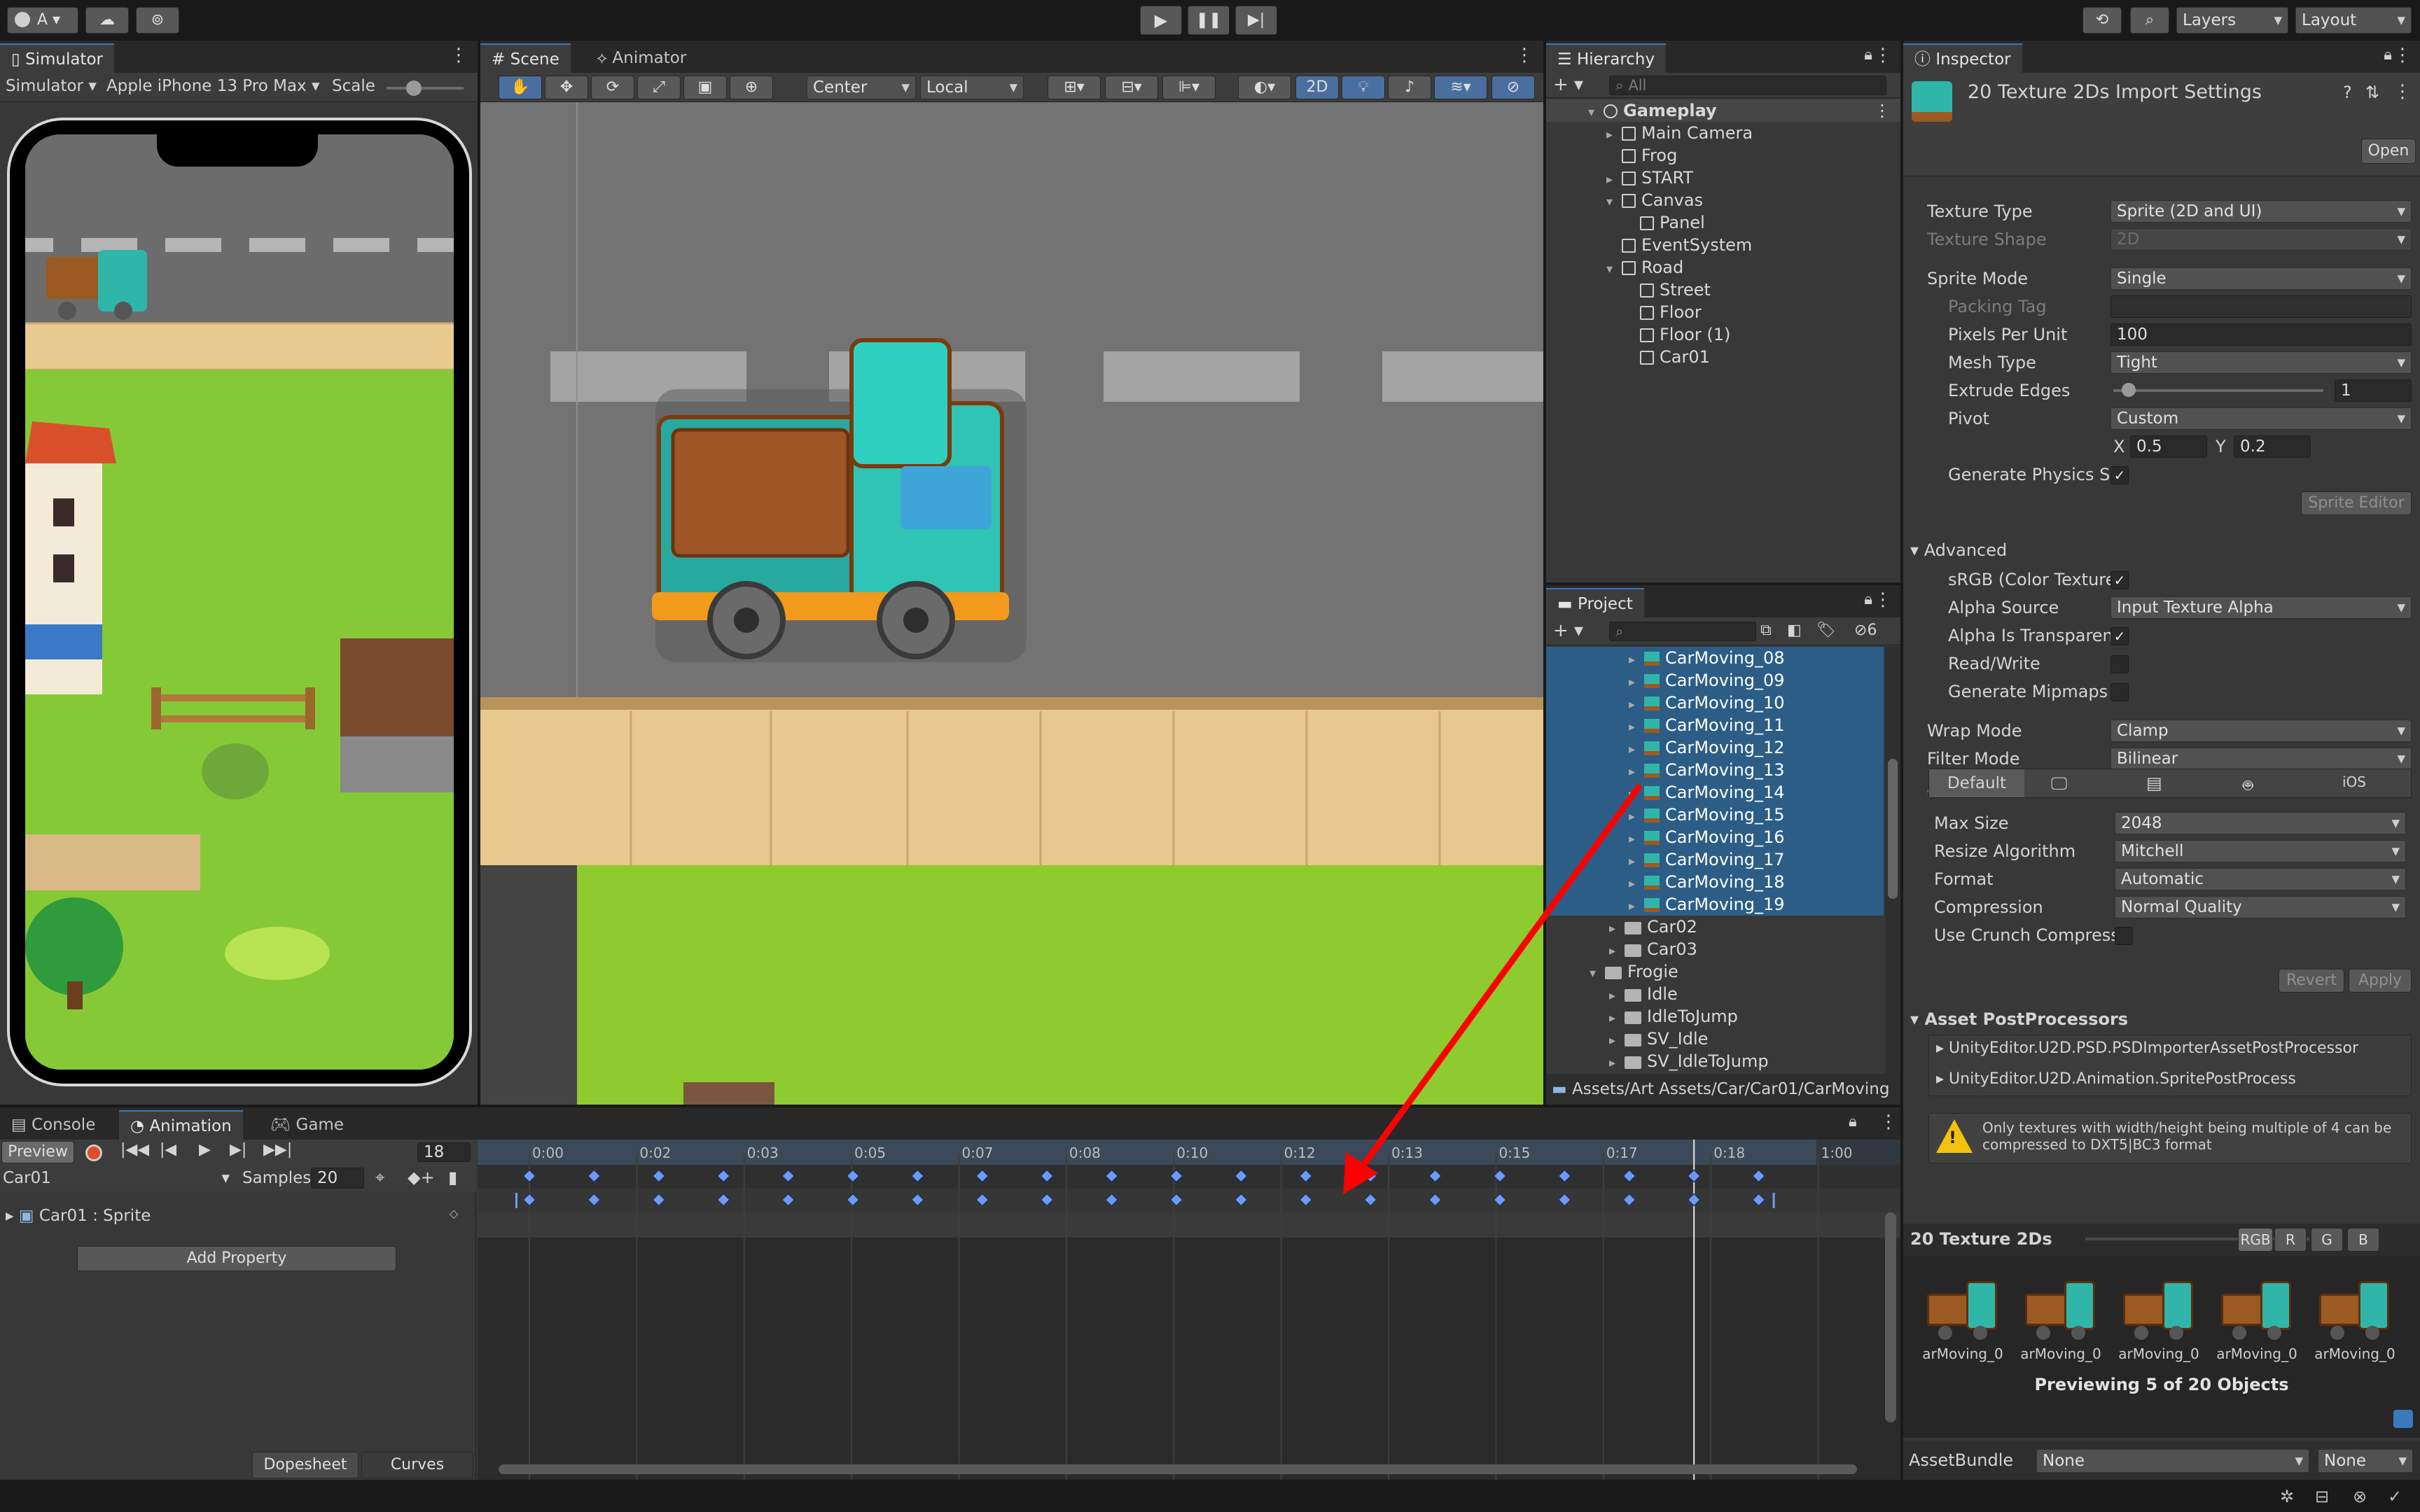 The width and height of the screenshot is (2420, 1512). What do you see at coordinates (2360, 1496) in the screenshot?
I see `network-icon: ⊗` at bounding box center [2360, 1496].